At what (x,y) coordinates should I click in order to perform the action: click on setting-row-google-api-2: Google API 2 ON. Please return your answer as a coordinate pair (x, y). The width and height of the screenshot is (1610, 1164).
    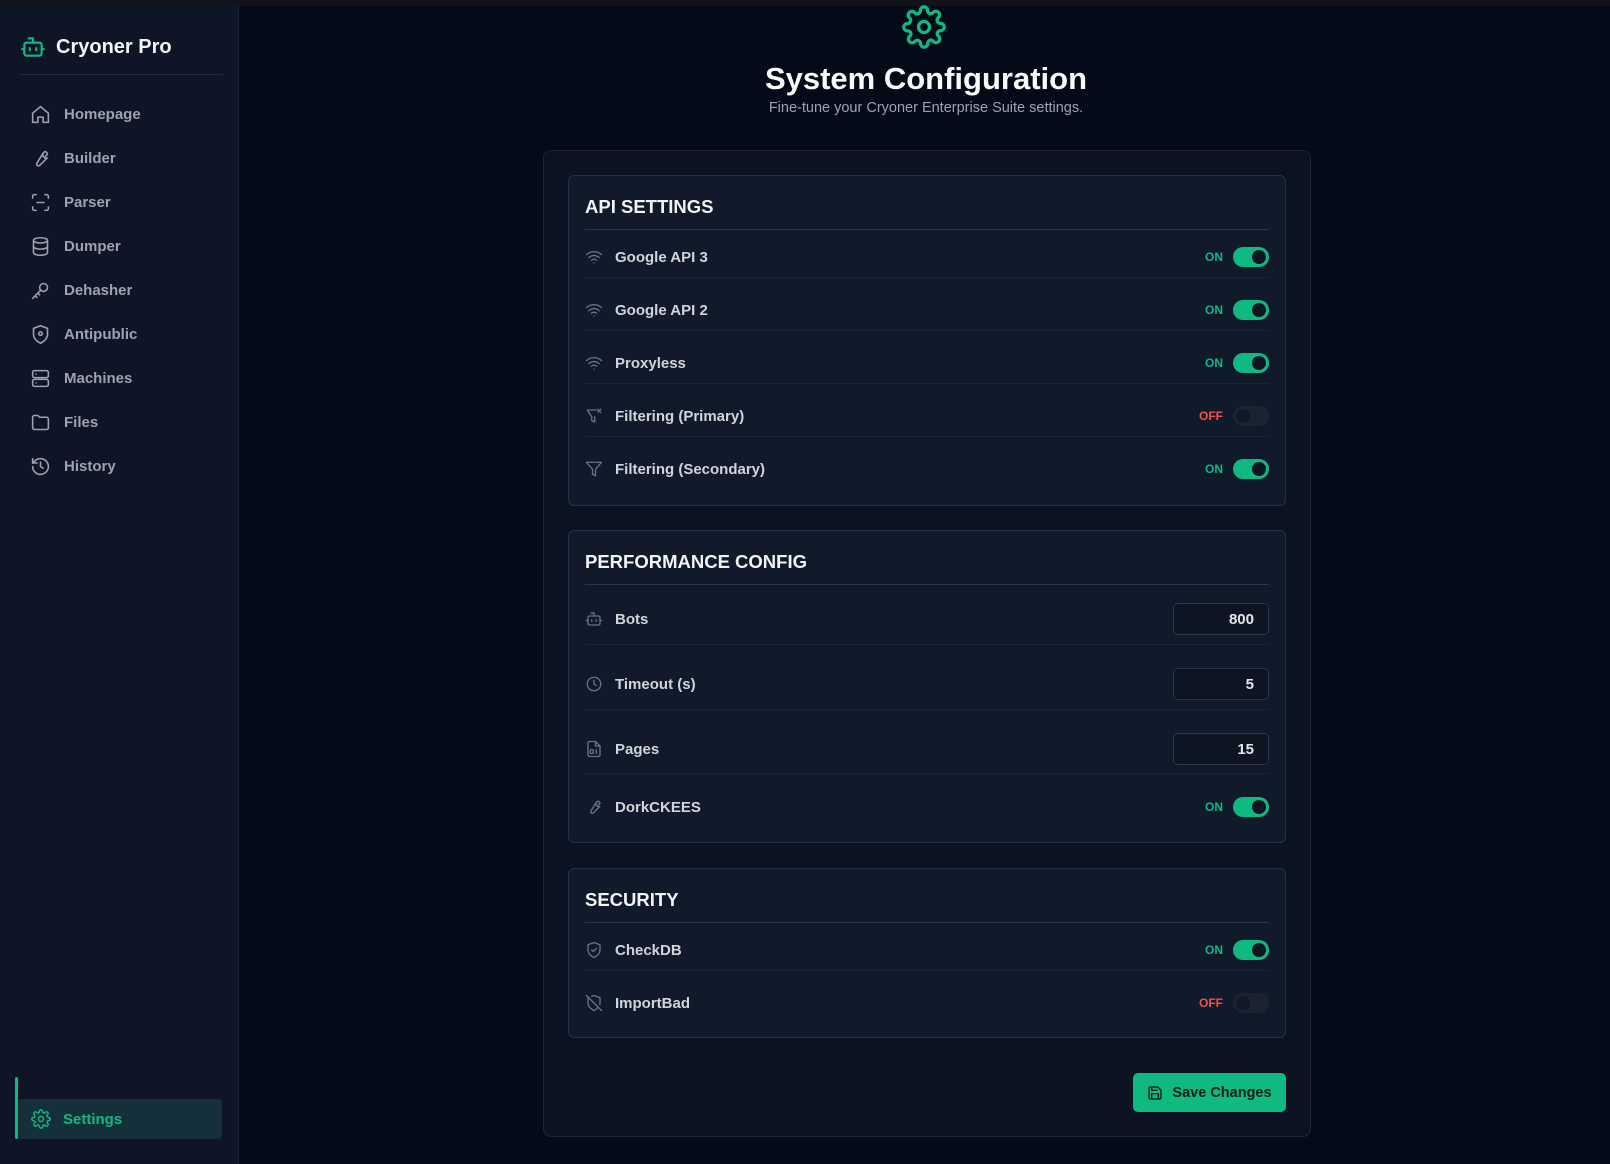
    Looking at the image, I should click on (927, 310).